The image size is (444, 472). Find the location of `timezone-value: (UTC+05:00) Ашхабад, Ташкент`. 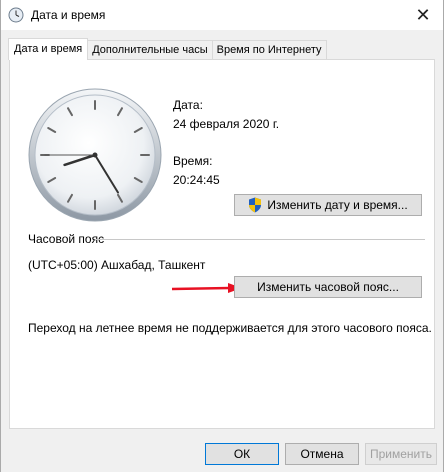

timezone-value: (UTC+05:00) Ашхабад, Ташкент is located at coordinates (117, 265).